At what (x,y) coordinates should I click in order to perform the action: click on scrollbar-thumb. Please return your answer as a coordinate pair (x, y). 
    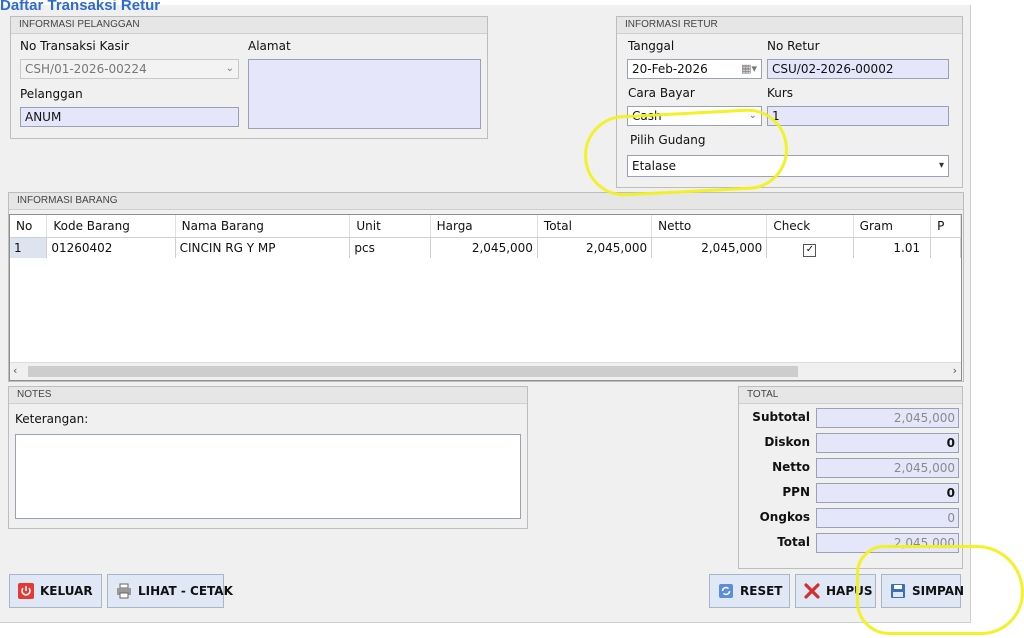
    Looking at the image, I should click on (413, 371).